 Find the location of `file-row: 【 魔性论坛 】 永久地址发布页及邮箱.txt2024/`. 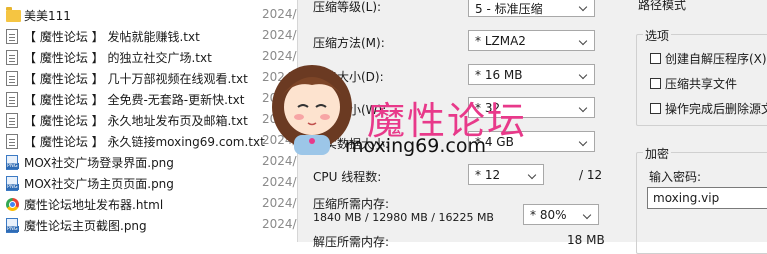

file-row: 【 魔性论坛 】 永久地址发布页及邮箱.txt2024/ is located at coordinates (150, 120).